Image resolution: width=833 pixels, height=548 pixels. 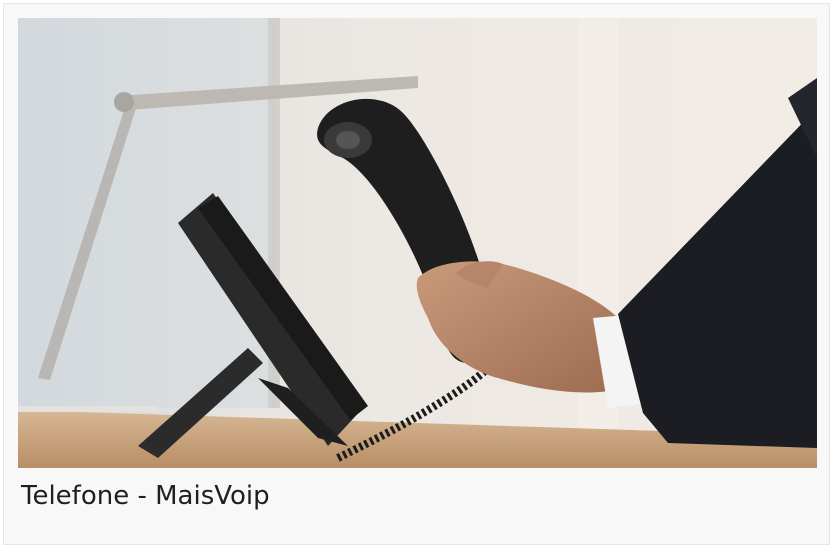 I want to click on image-caption: Telefone - MaisVoip, so click(x=145, y=496).